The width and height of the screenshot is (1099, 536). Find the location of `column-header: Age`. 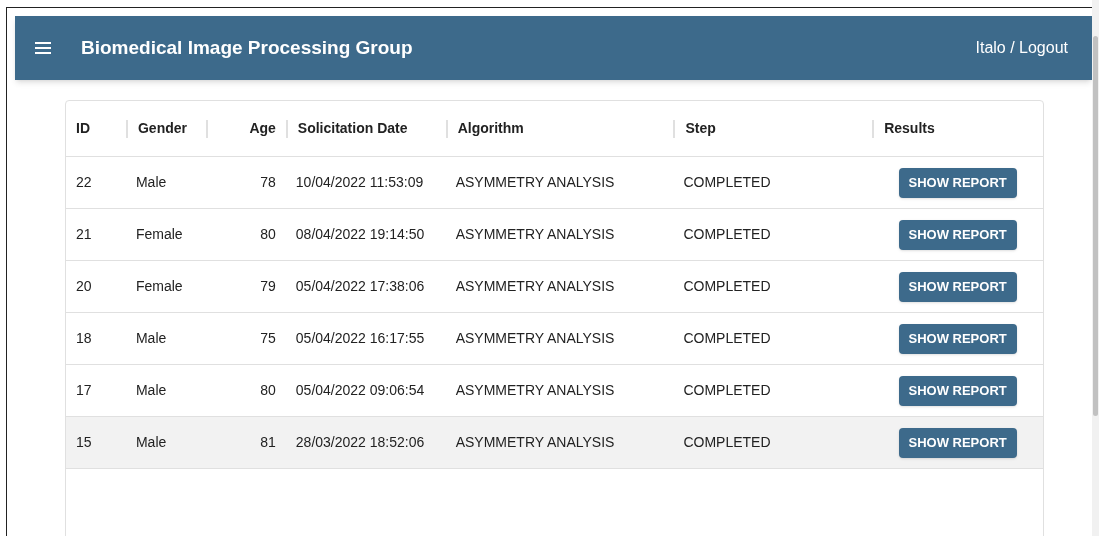

column-header: Age is located at coordinates (262, 128).